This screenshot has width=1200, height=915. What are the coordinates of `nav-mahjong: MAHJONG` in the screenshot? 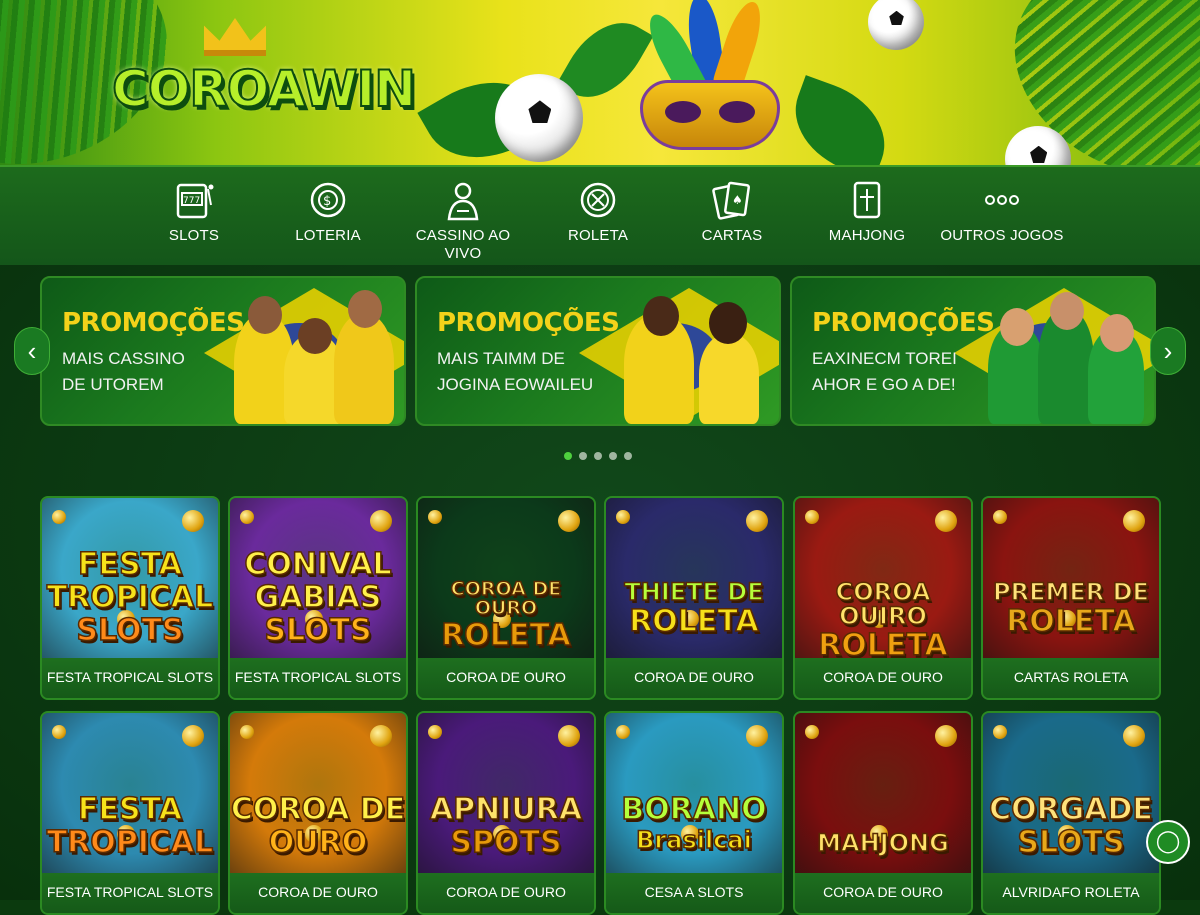 It's located at (867, 220).